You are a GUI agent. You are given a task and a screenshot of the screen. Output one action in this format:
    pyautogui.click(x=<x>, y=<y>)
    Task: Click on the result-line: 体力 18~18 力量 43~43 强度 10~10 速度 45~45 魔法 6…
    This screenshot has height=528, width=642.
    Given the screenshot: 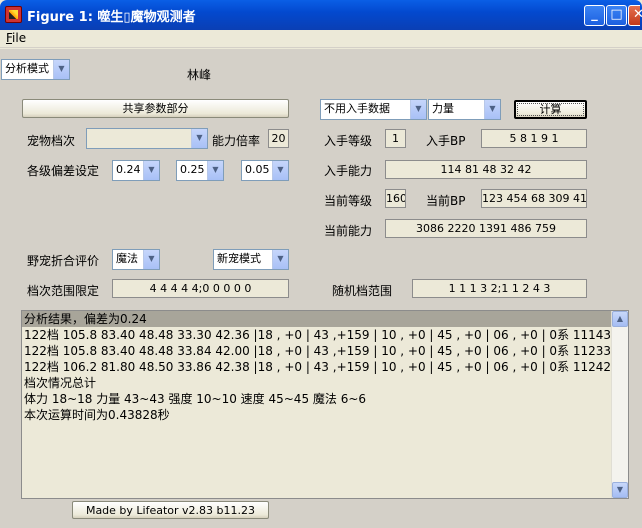 What is the action you would take?
    pyautogui.click(x=316, y=399)
    